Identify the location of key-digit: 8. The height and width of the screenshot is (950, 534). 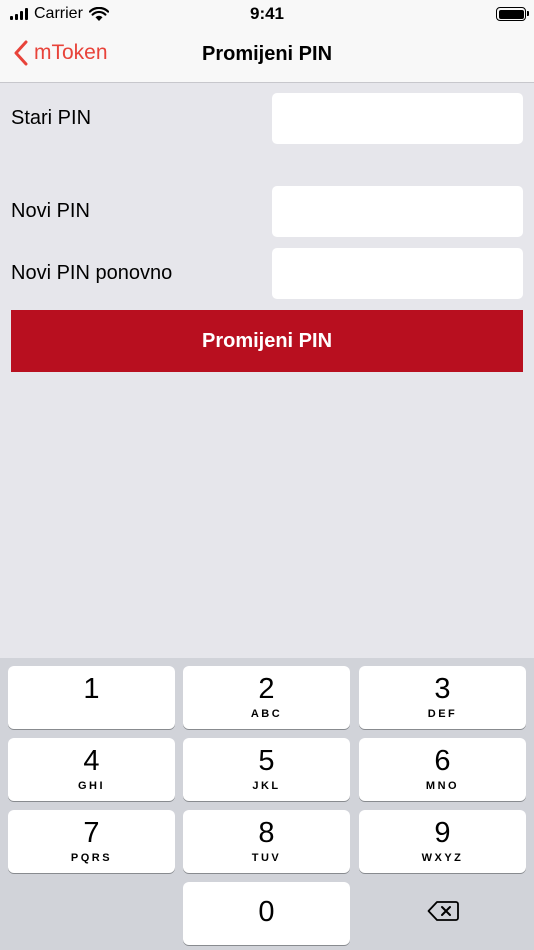
(266, 833).